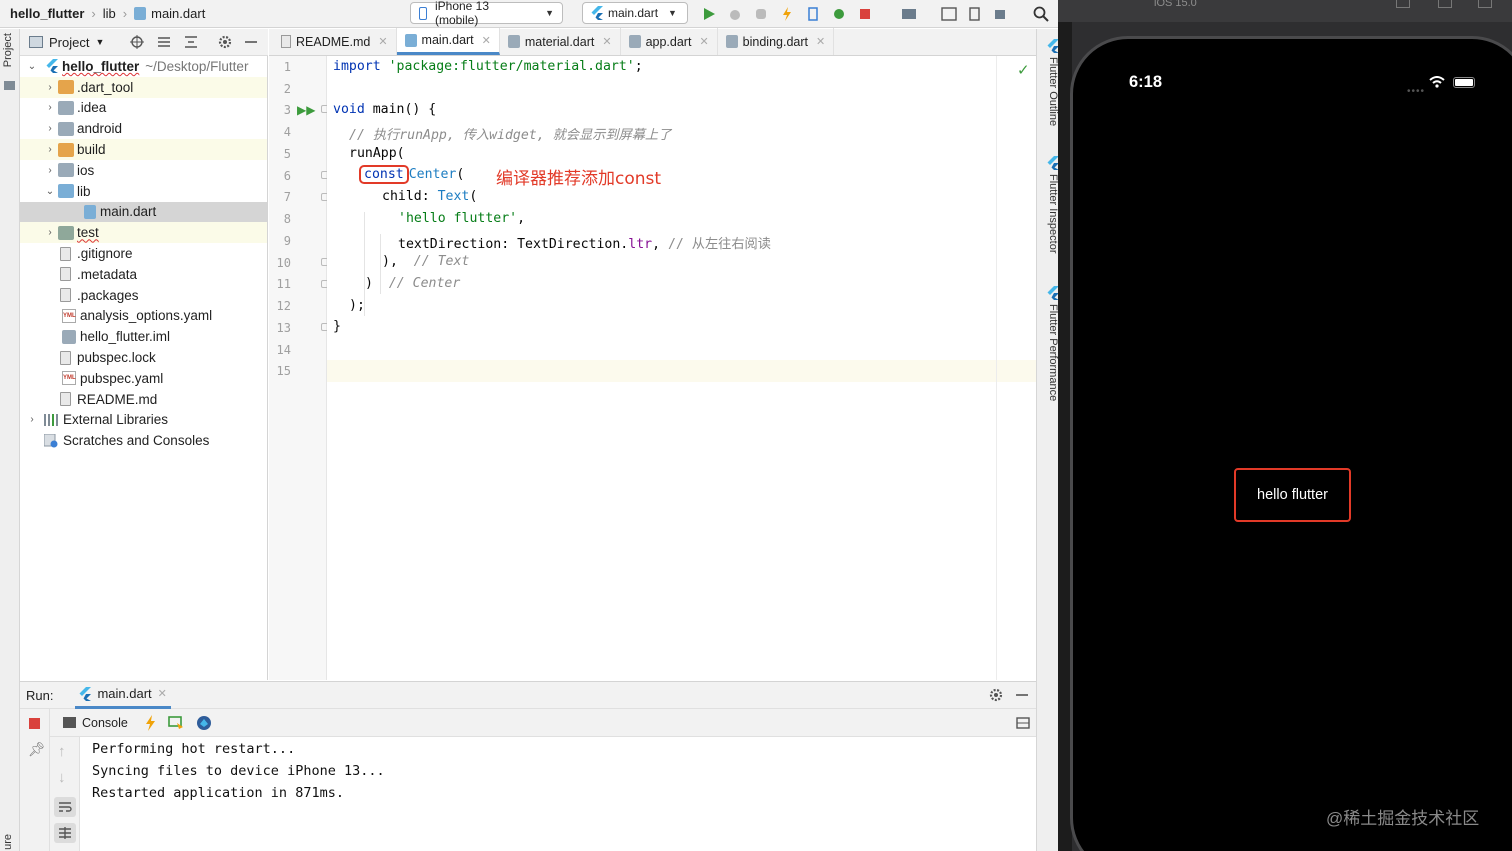 This screenshot has height=851, width=1512. I want to click on device-file-icon, so click(813, 14).